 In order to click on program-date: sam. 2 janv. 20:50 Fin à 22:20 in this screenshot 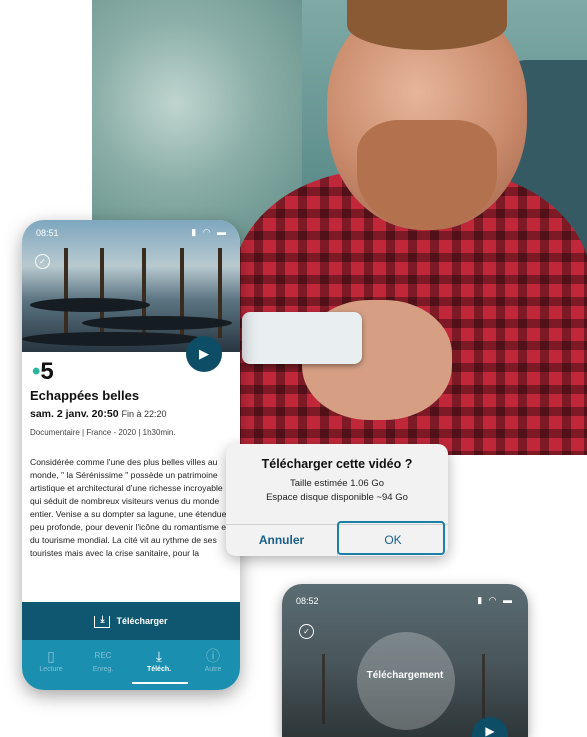, I will do `click(98, 414)`.